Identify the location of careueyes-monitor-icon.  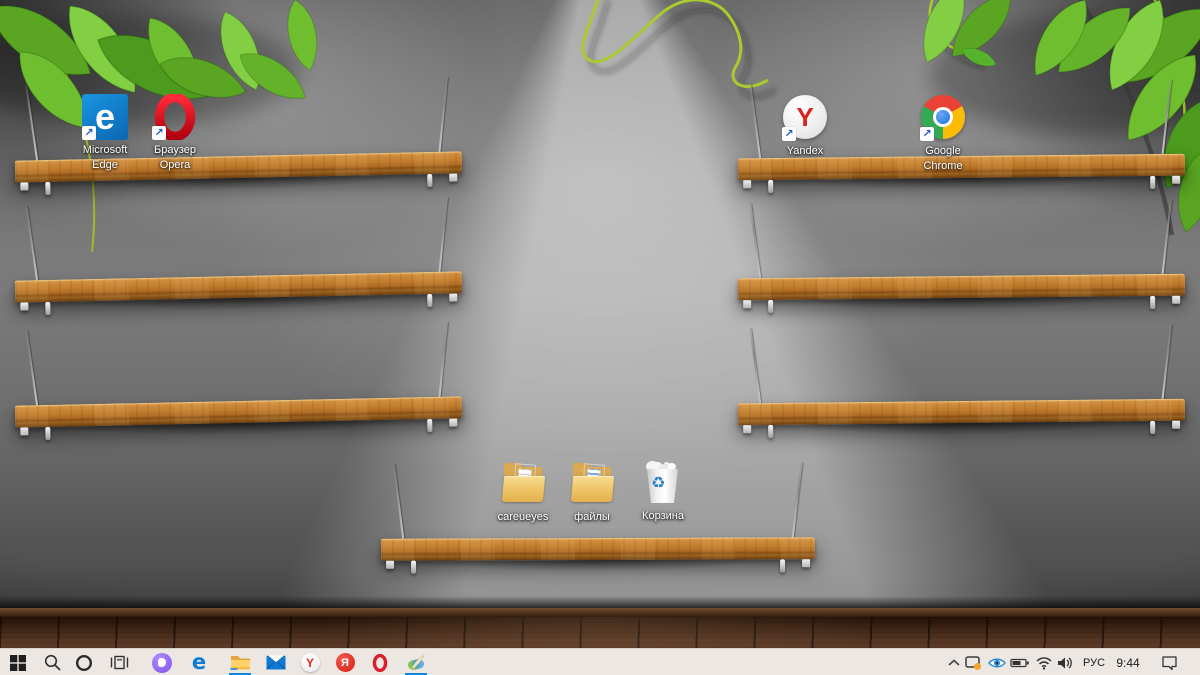
(973, 663).